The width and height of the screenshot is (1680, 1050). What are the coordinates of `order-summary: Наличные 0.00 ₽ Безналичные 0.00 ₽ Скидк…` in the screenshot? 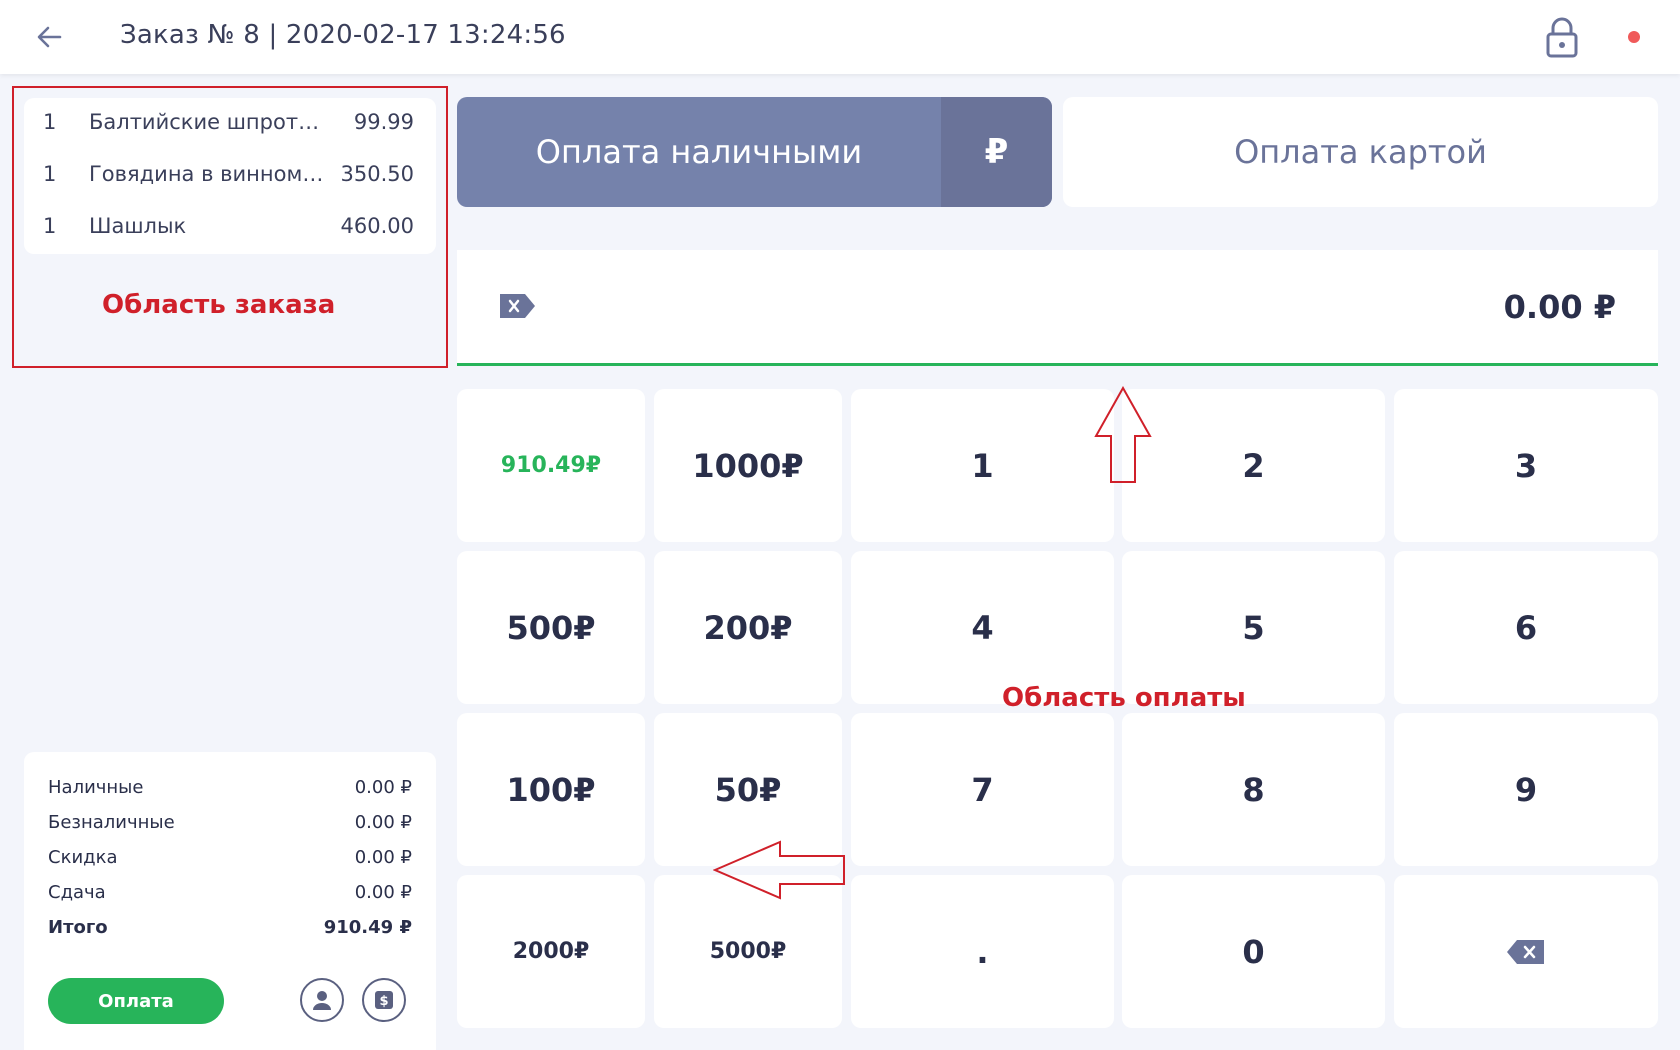 It's located at (230, 901).